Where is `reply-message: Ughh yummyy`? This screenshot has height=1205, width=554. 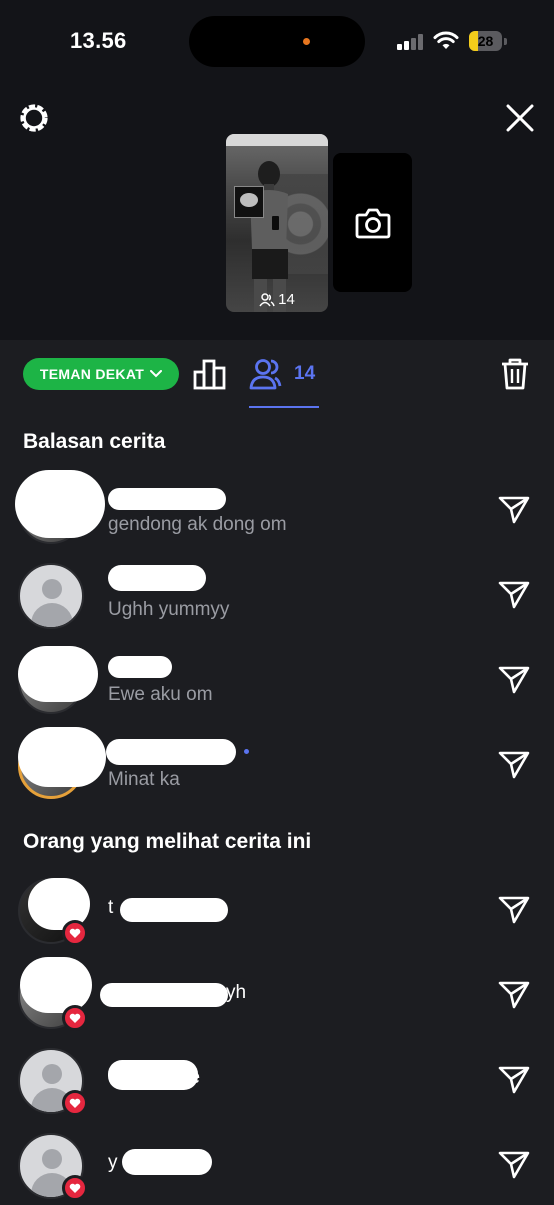
reply-message: Ughh yummyy is located at coordinates (169, 609).